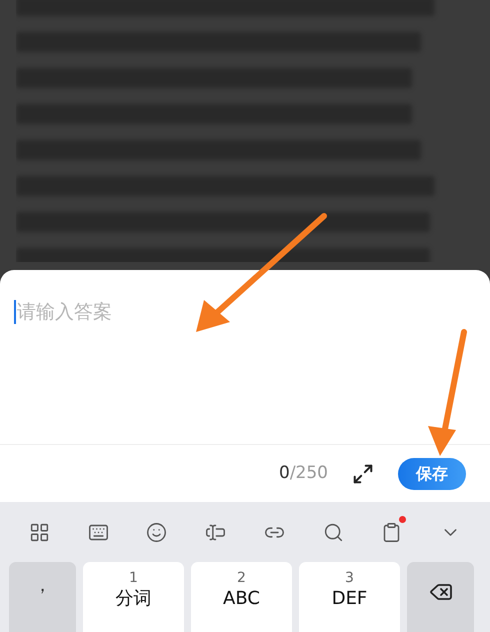 The height and width of the screenshot is (632, 490). Describe the element at coordinates (133, 597) in the screenshot. I see `keyboard-key: 1 分词` at that location.